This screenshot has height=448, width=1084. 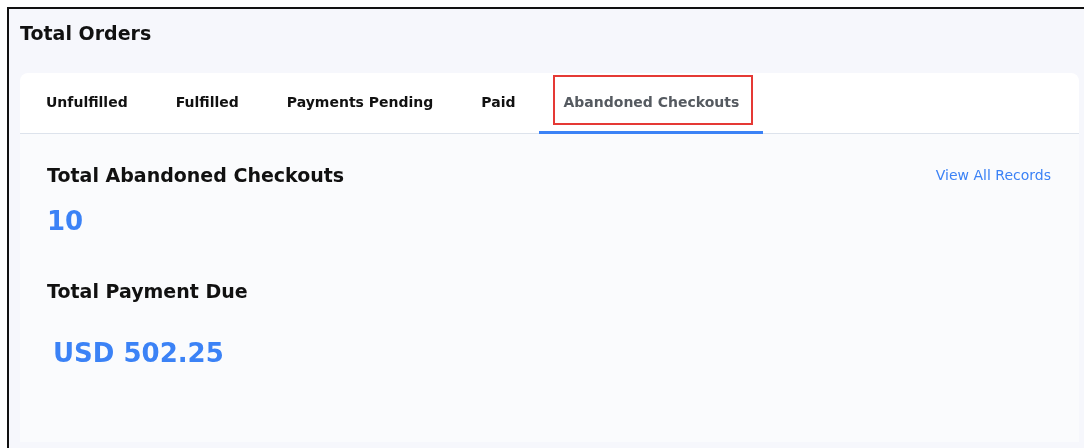 I want to click on view-all-link: View All Records, so click(x=993, y=175).